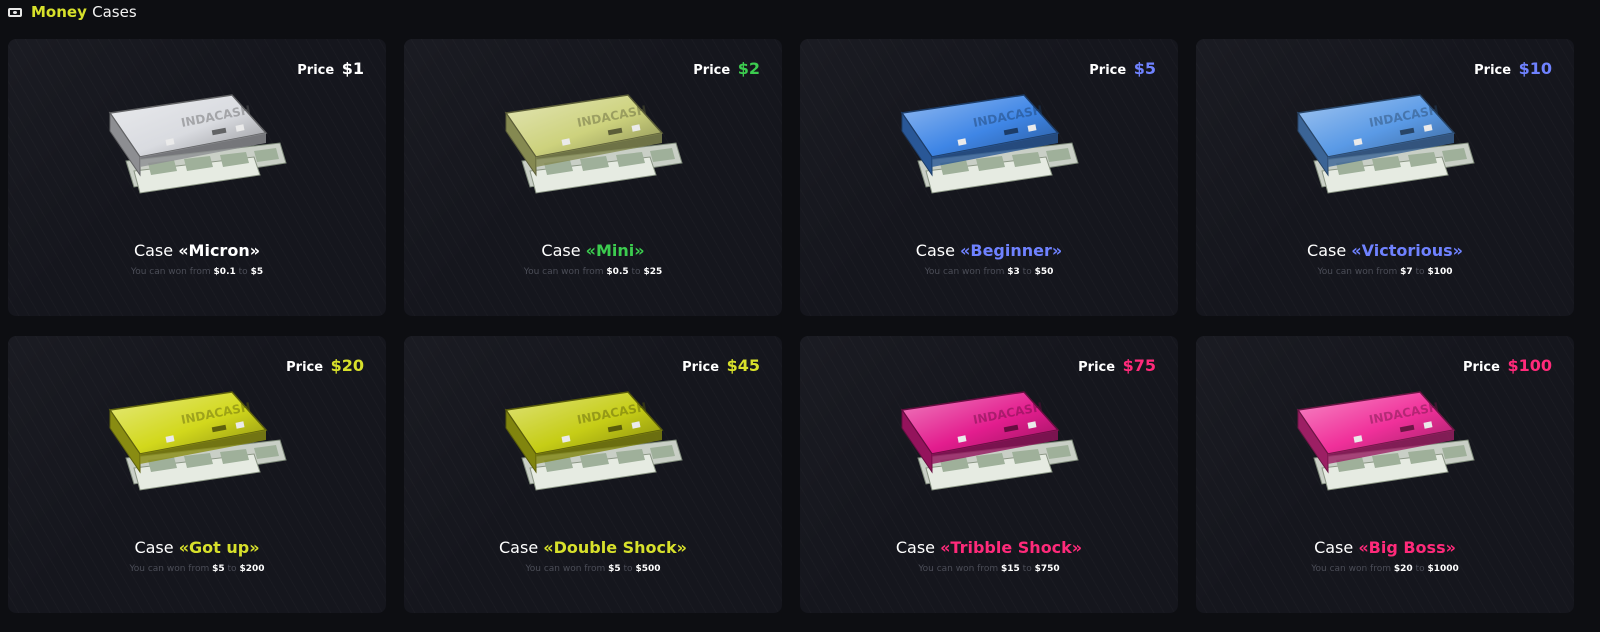  Describe the element at coordinates (114, 12) in the screenshot. I see `section-title-rest: Cases` at that location.